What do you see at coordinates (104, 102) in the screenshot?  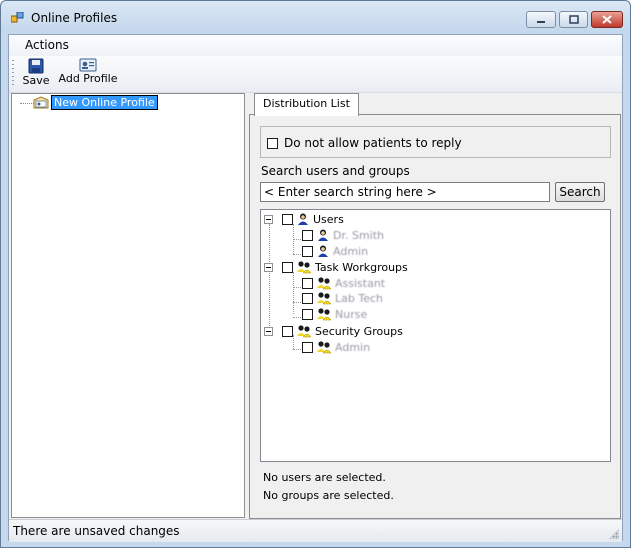 I see `profile-item-new-online-profile: New Online Profile` at bounding box center [104, 102].